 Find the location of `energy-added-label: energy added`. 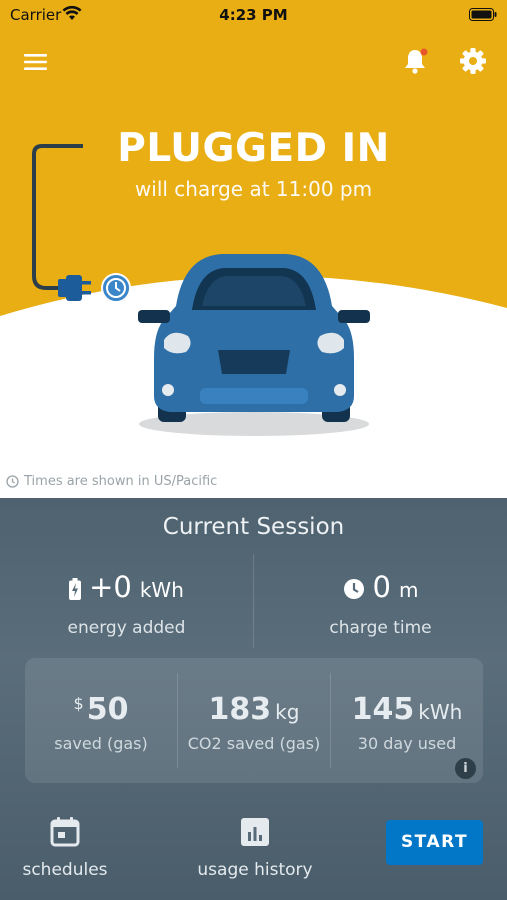

energy-added-label: energy added is located at coordinates (126, 628).